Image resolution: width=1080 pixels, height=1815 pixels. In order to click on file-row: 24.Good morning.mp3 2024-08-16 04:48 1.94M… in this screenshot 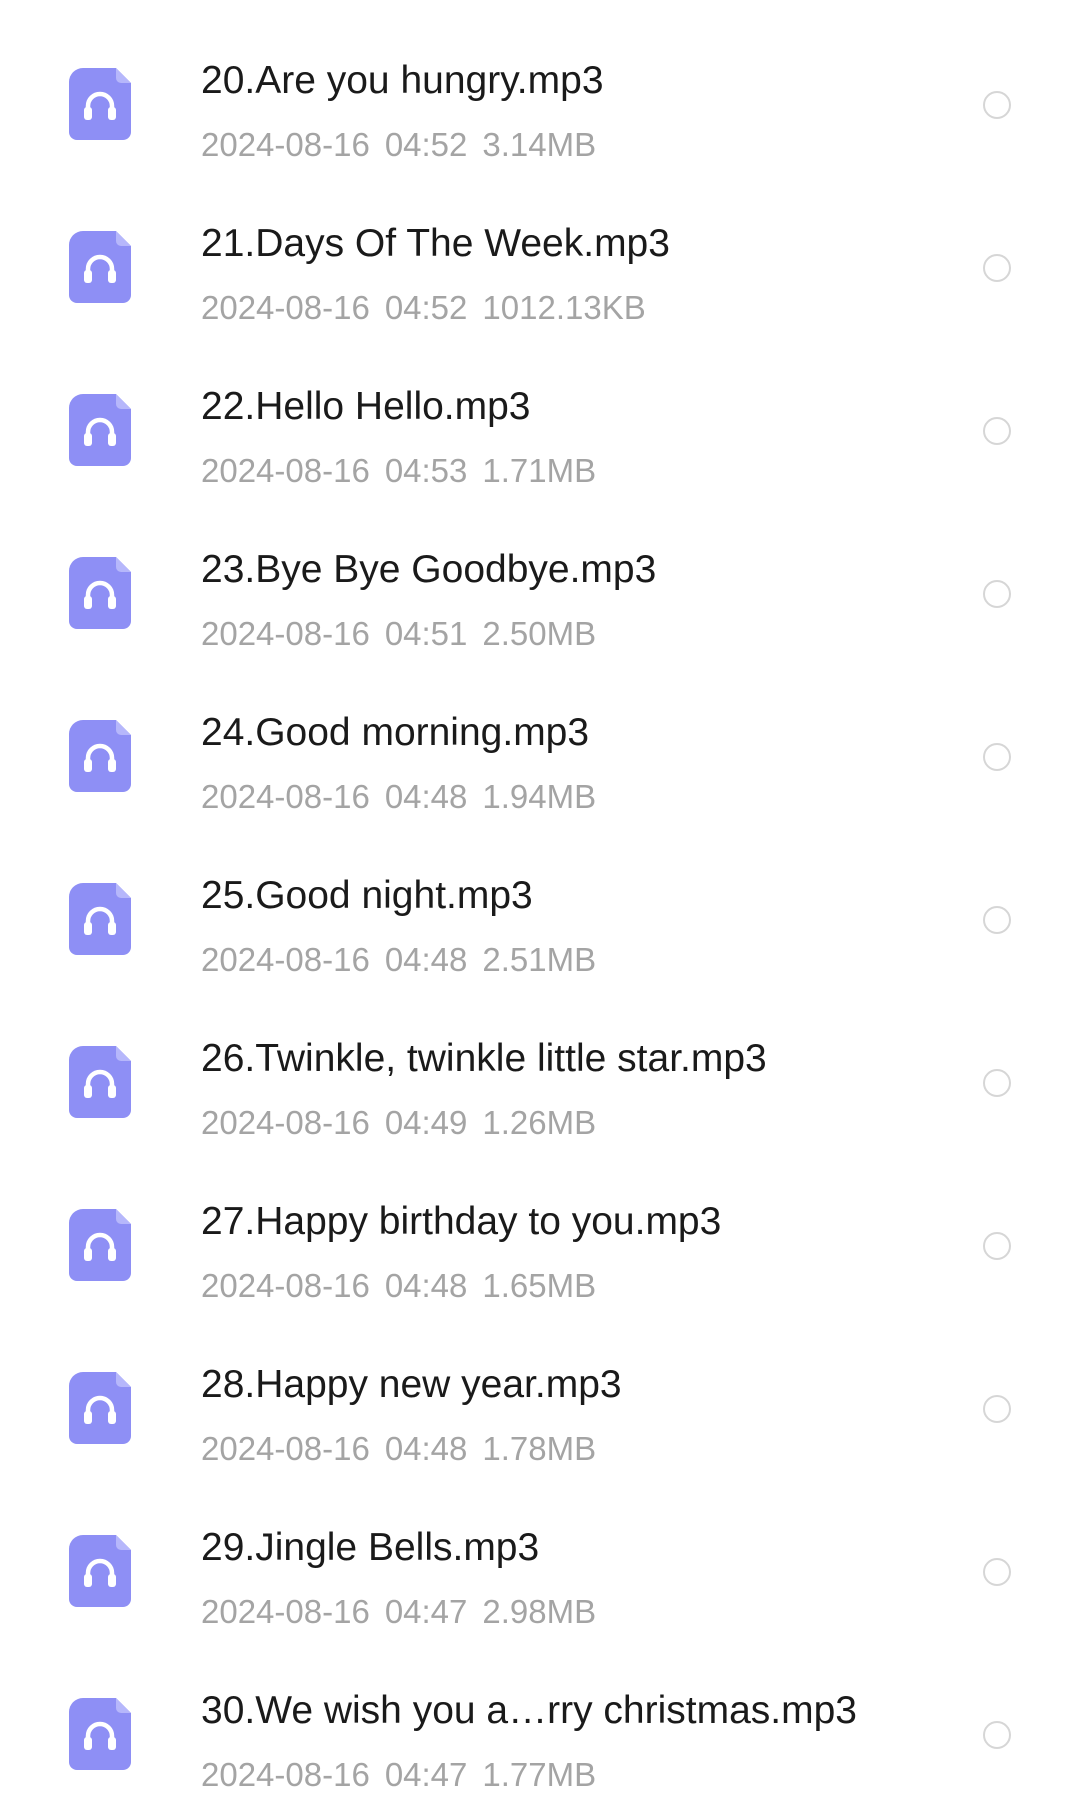, I will do `click(540, 745)`.